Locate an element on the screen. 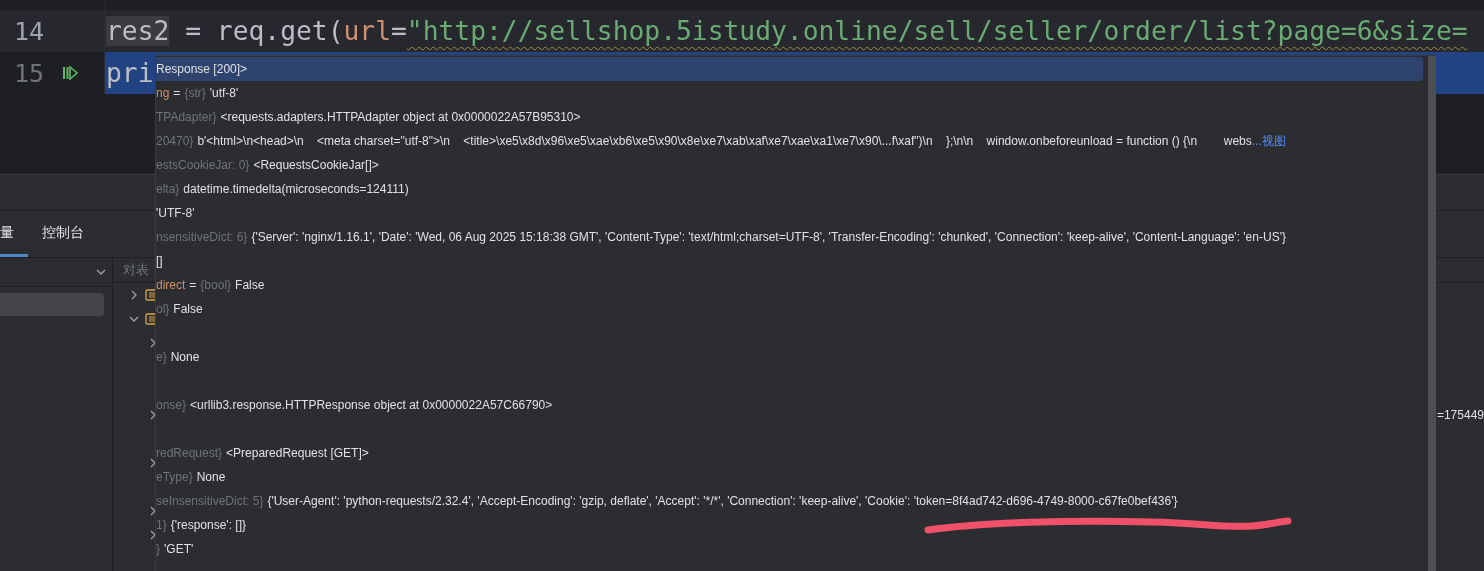 The image size is (1484, 571). resume-icon is located at coordinates (70, 73).